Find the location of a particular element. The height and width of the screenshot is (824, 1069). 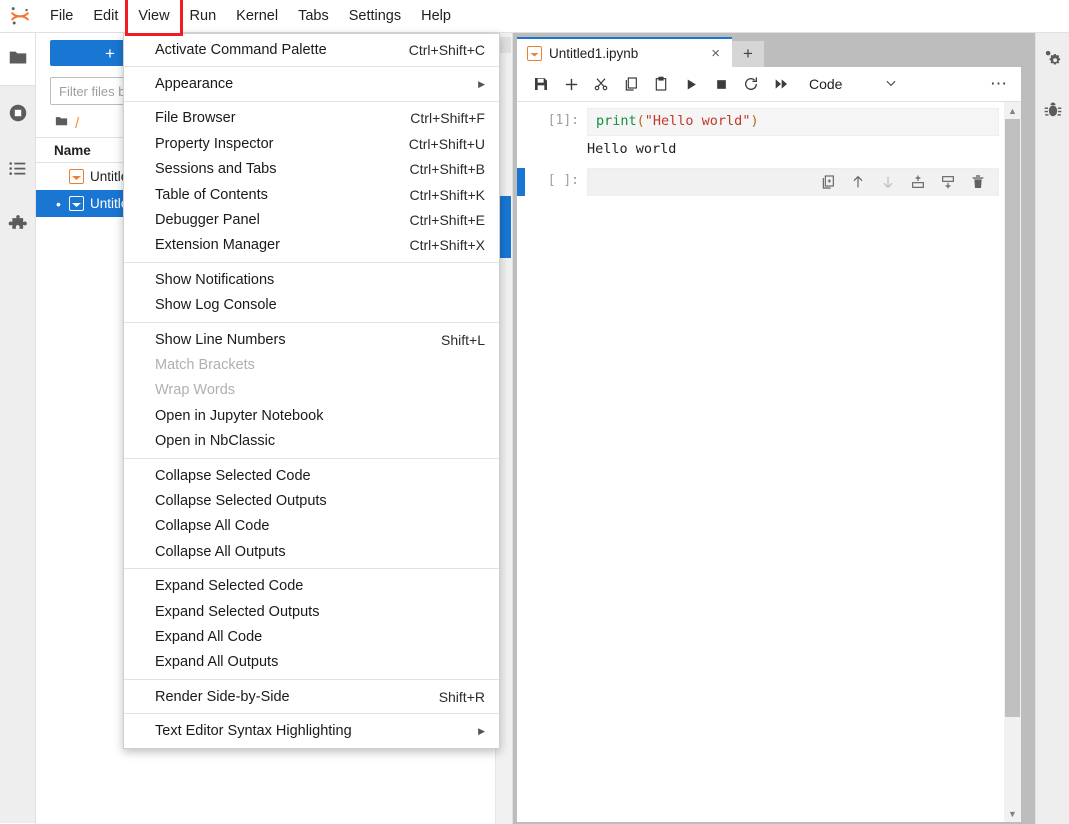

menu-item-show-line-numbers: Show Line Numbers Shift+L is located at coordinates (311, 339).